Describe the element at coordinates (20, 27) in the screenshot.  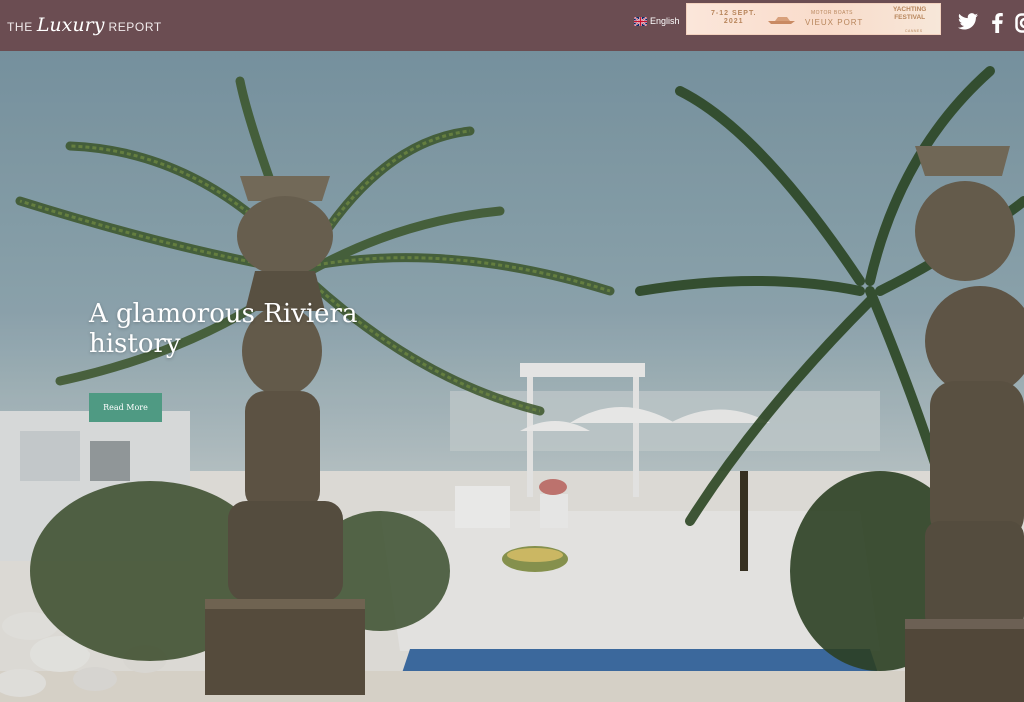
I see `logo-prefix: THE` at that location.